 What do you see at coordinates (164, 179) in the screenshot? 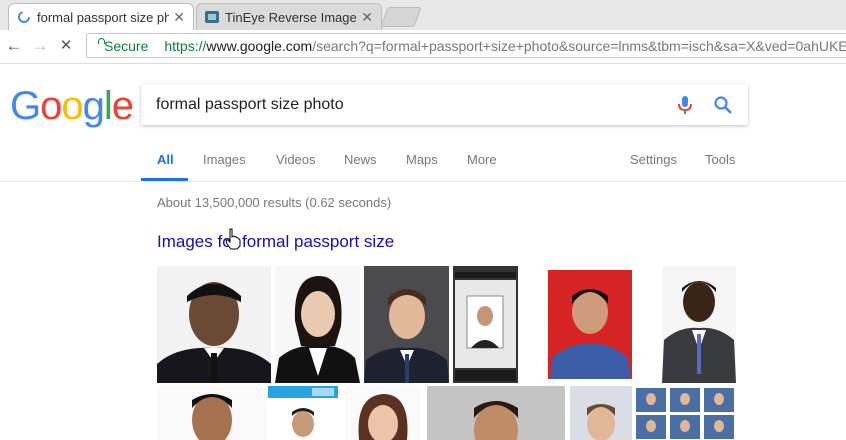
I see `active-tab-indicator` at bounding box center [164, 179].